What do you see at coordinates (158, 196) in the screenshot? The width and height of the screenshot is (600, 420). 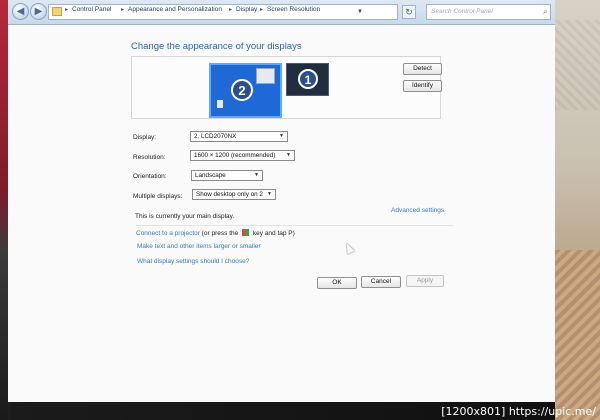 I see `multiple-displays-label: Multiple displays:` at bounding box center [158, 196].